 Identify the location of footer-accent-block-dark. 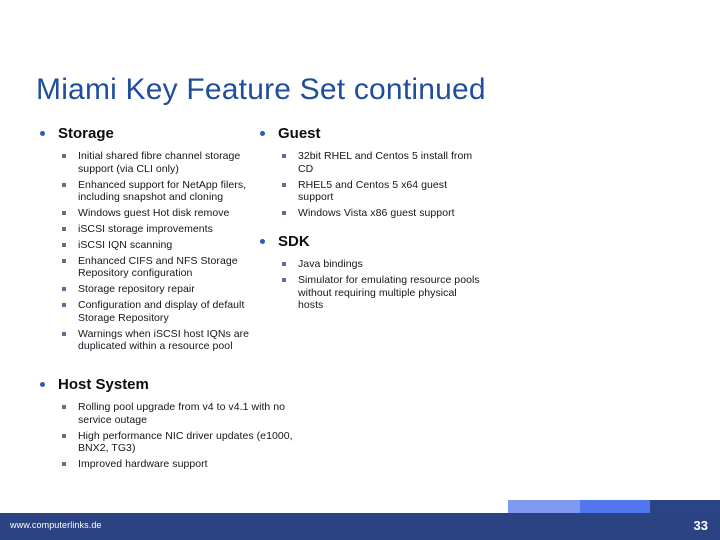
(685, 506).